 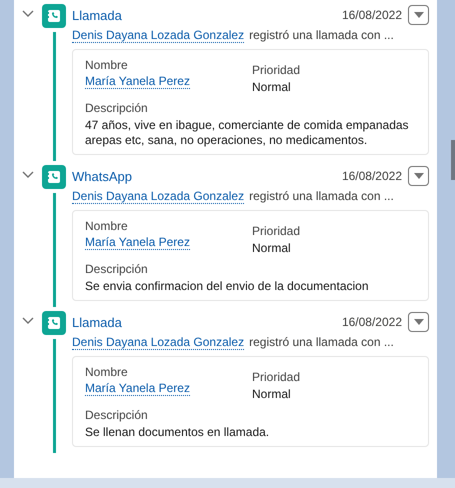 What do you see at coordinates (177, 432) in the screenshot?
I see `field-value: Se llenan documentos en llamada.` at bounding box center [177, 432].